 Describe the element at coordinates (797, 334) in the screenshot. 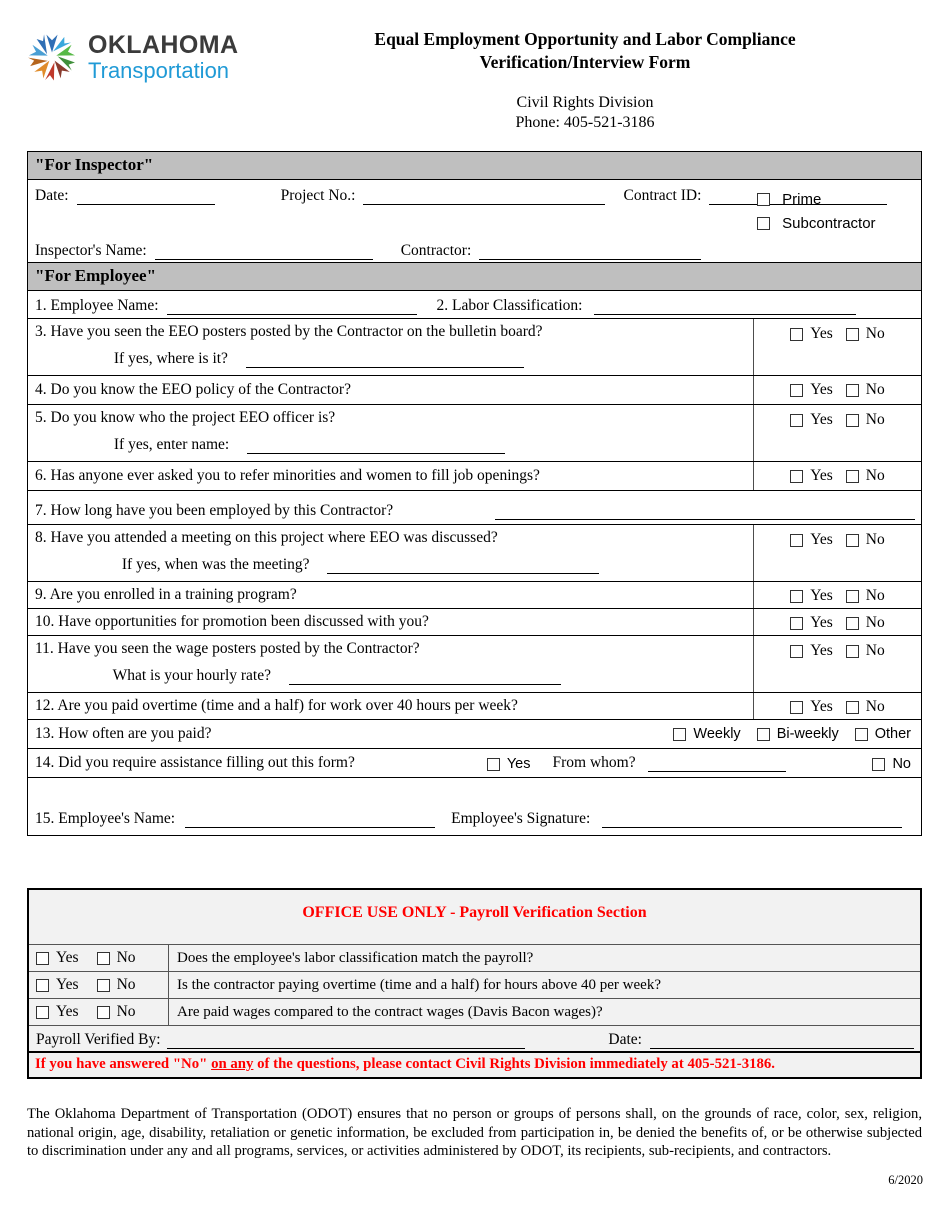

I see `question-3-yes-checkbox` at that location.